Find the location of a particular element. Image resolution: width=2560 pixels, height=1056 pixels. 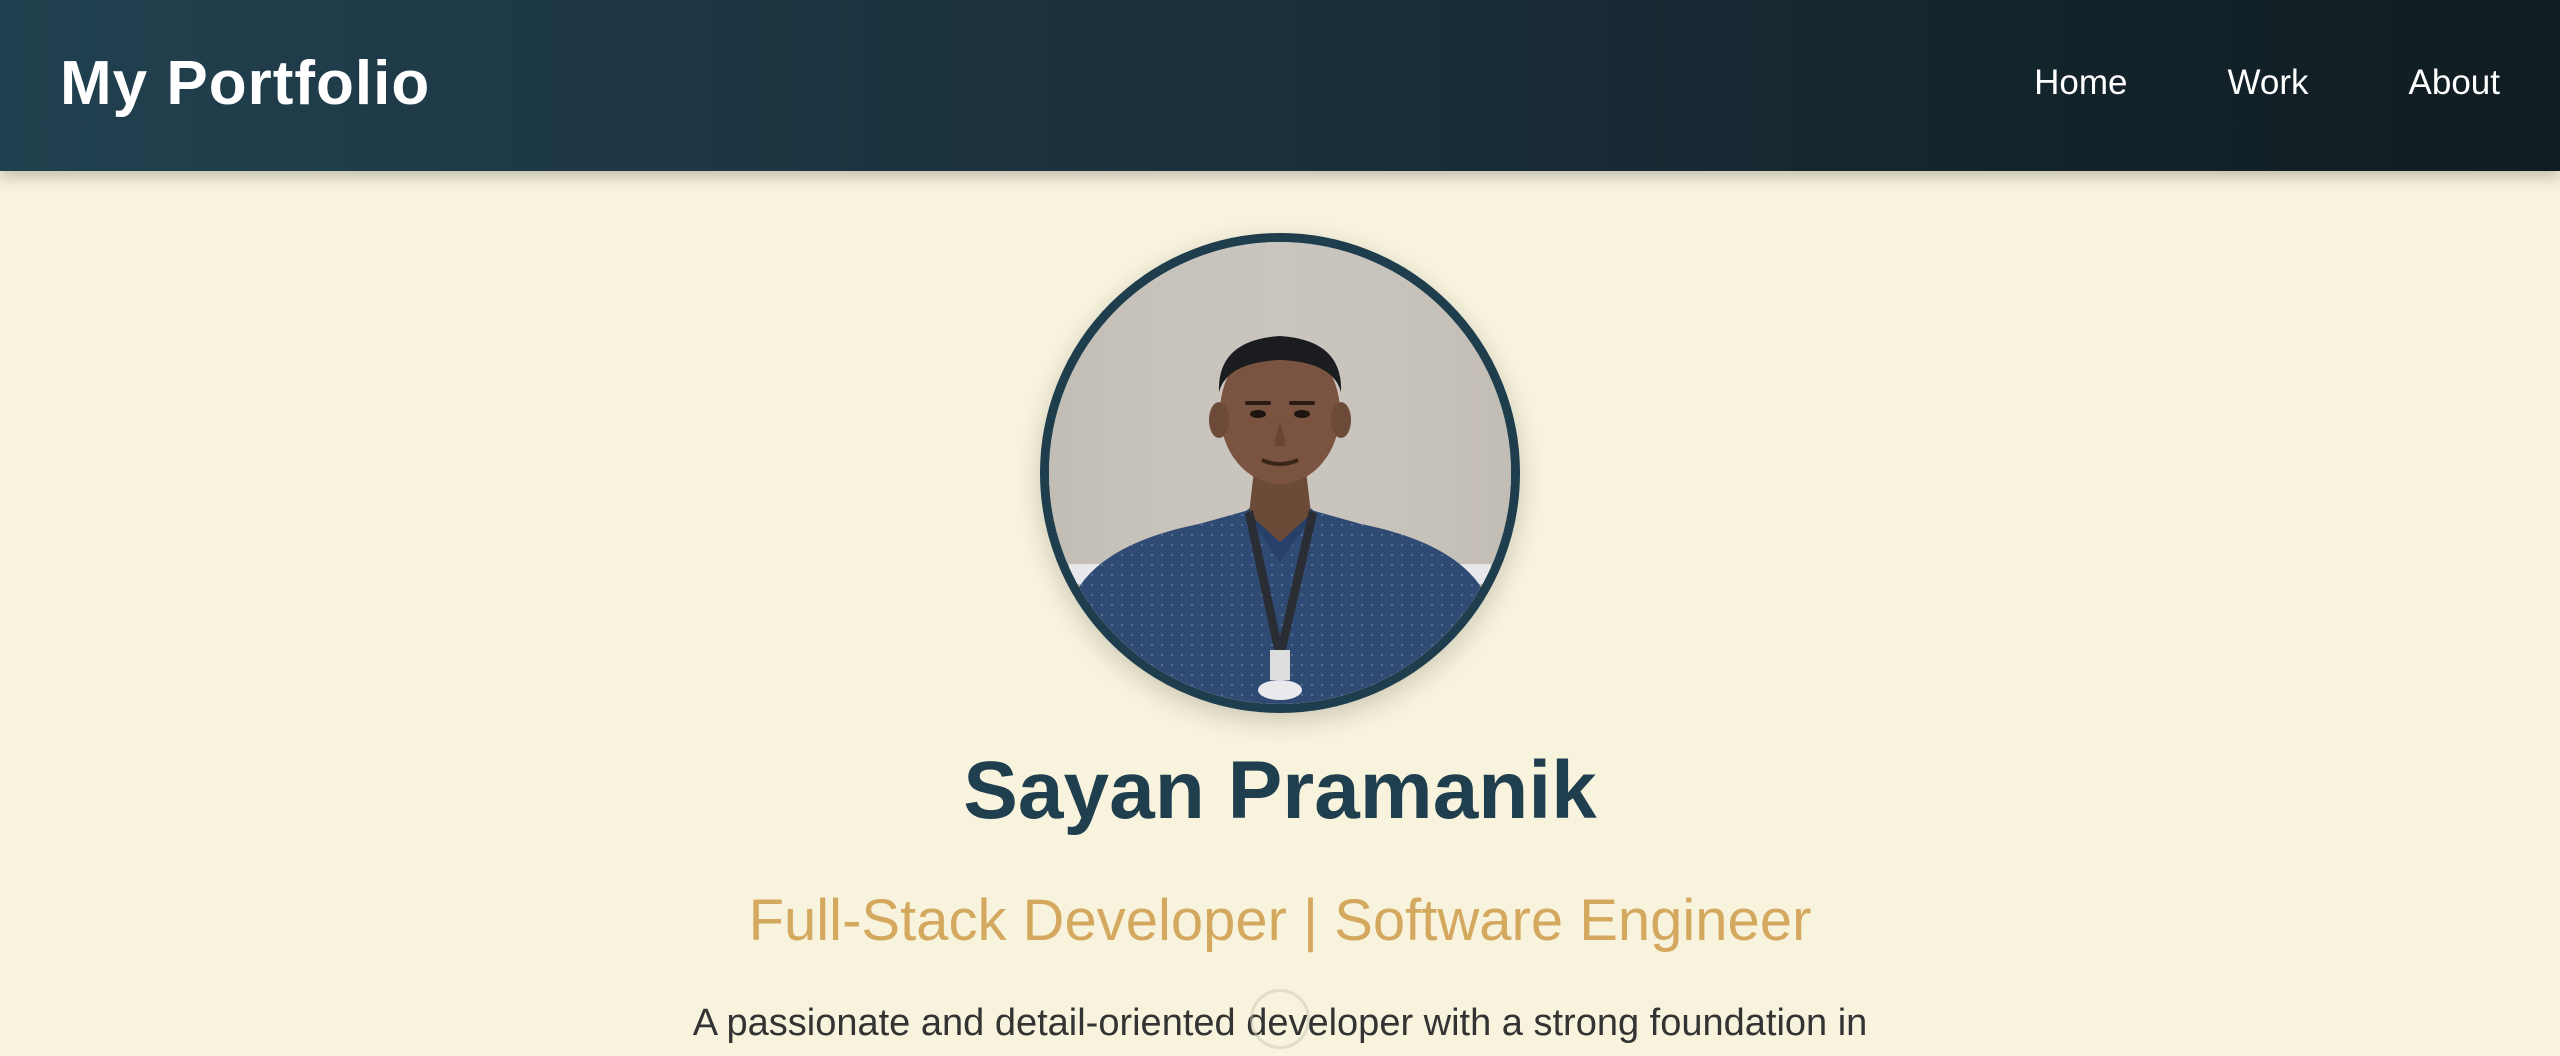

nav-work-link: Work is located at coordinates (2268, 83).